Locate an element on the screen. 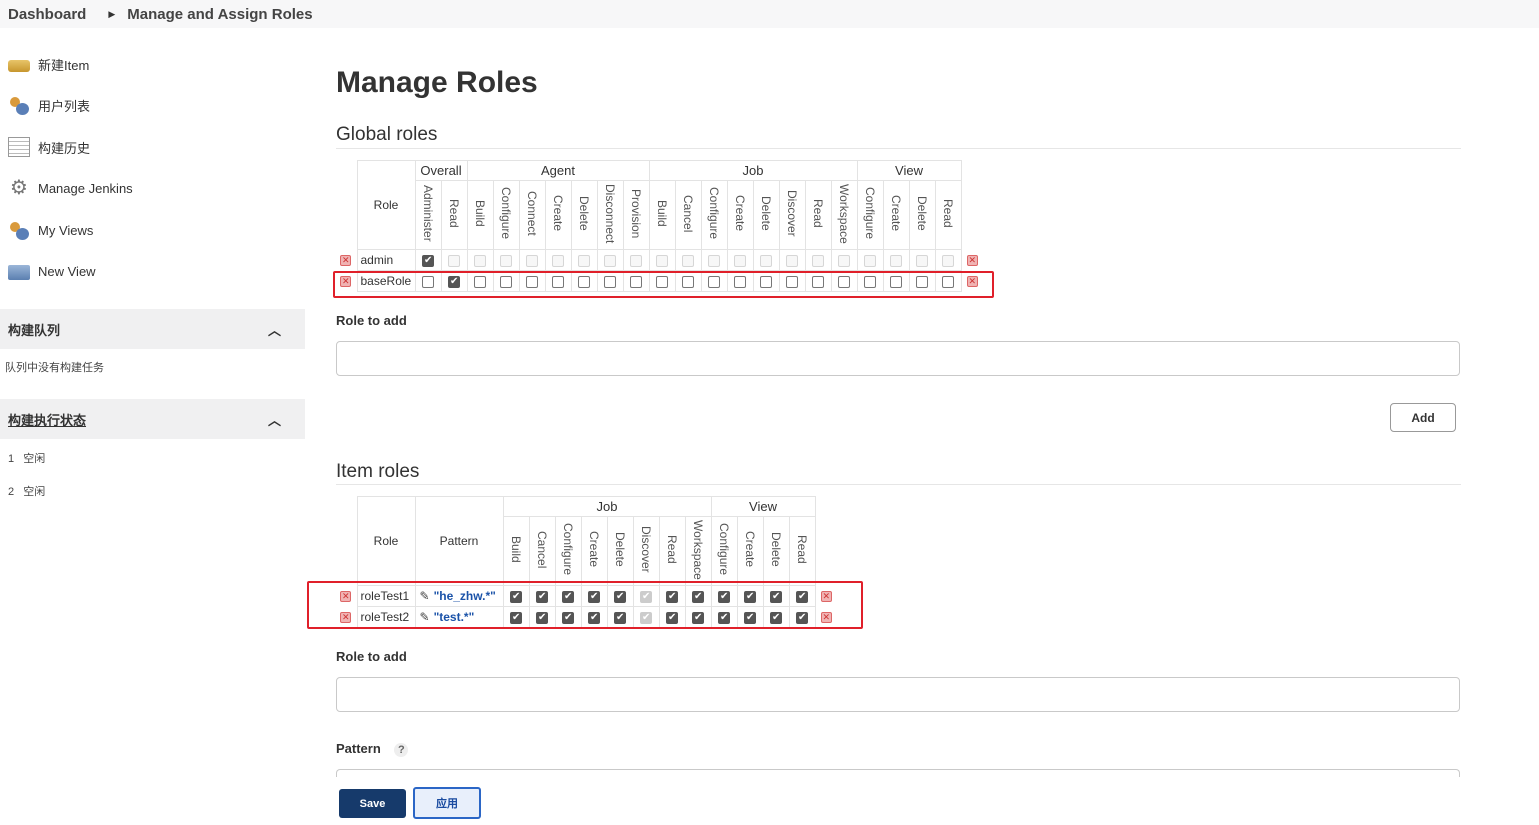 Image resolution: width=1539 pixels, height=825 pixels. breadcrumb-dashboard: Dashboard is located at coordinates (43, 14).